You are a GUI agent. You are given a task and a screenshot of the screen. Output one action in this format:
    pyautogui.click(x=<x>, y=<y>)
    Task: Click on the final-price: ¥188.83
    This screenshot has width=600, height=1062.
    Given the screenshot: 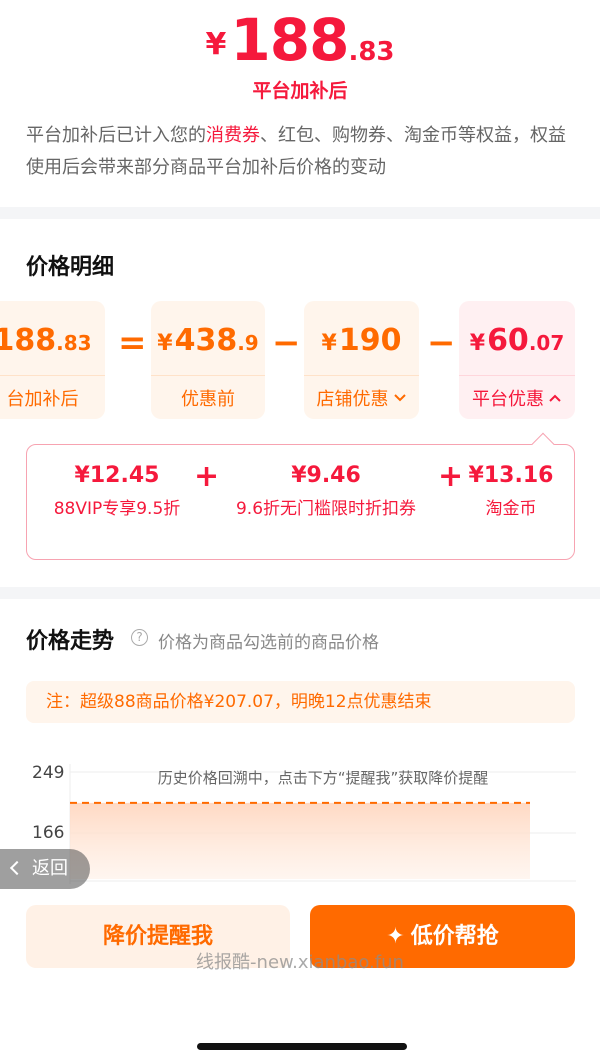 What is the action you would take?
    pyautogui.click(x=300, y=40)
    